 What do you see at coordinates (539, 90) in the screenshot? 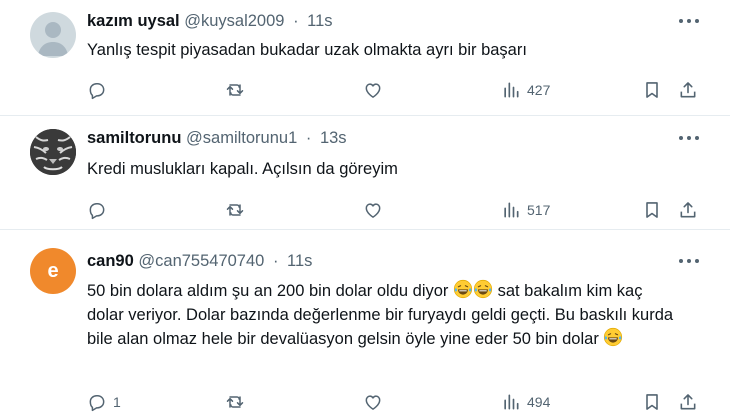
I see `views-count: 427` at bounding box center [539, 90].